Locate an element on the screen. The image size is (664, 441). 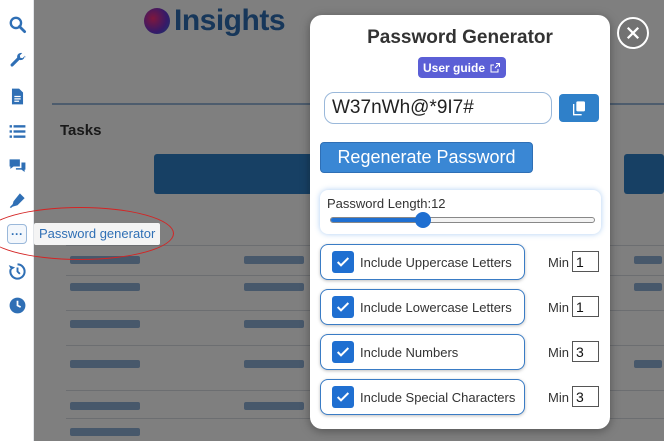
option-numbers: Include Numbers is located at coordinates (422, 352).